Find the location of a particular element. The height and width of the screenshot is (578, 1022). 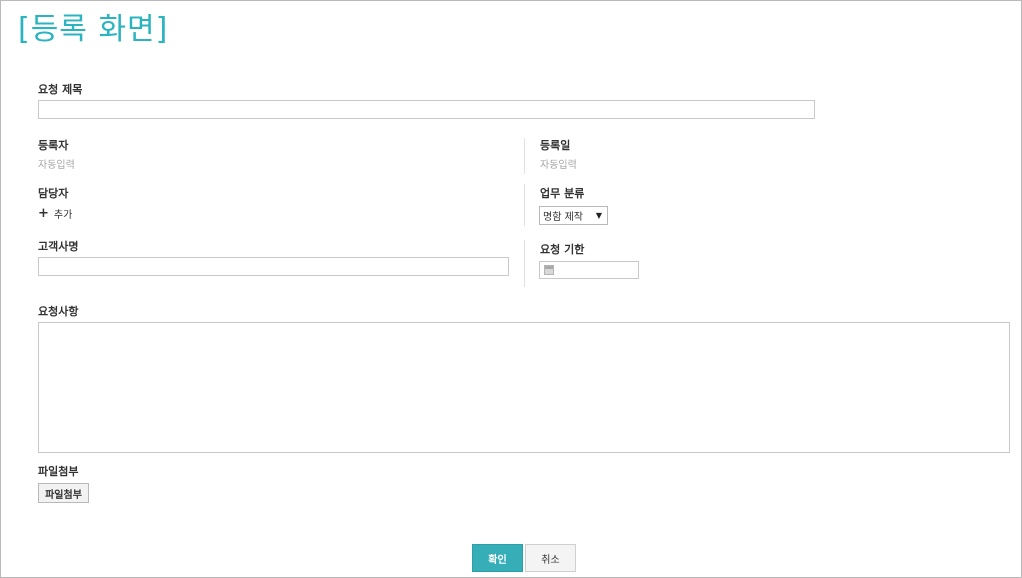

cancel-button: 취소 is located at coordinates (550, 558).